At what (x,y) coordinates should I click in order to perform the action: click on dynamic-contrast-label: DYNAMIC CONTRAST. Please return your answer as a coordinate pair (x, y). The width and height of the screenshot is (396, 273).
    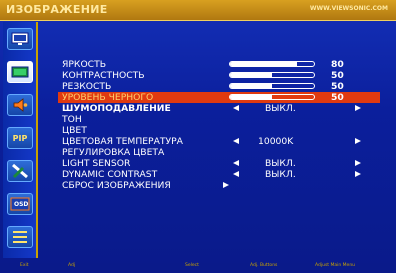
    Looking at the image, I should click on (110, 174).